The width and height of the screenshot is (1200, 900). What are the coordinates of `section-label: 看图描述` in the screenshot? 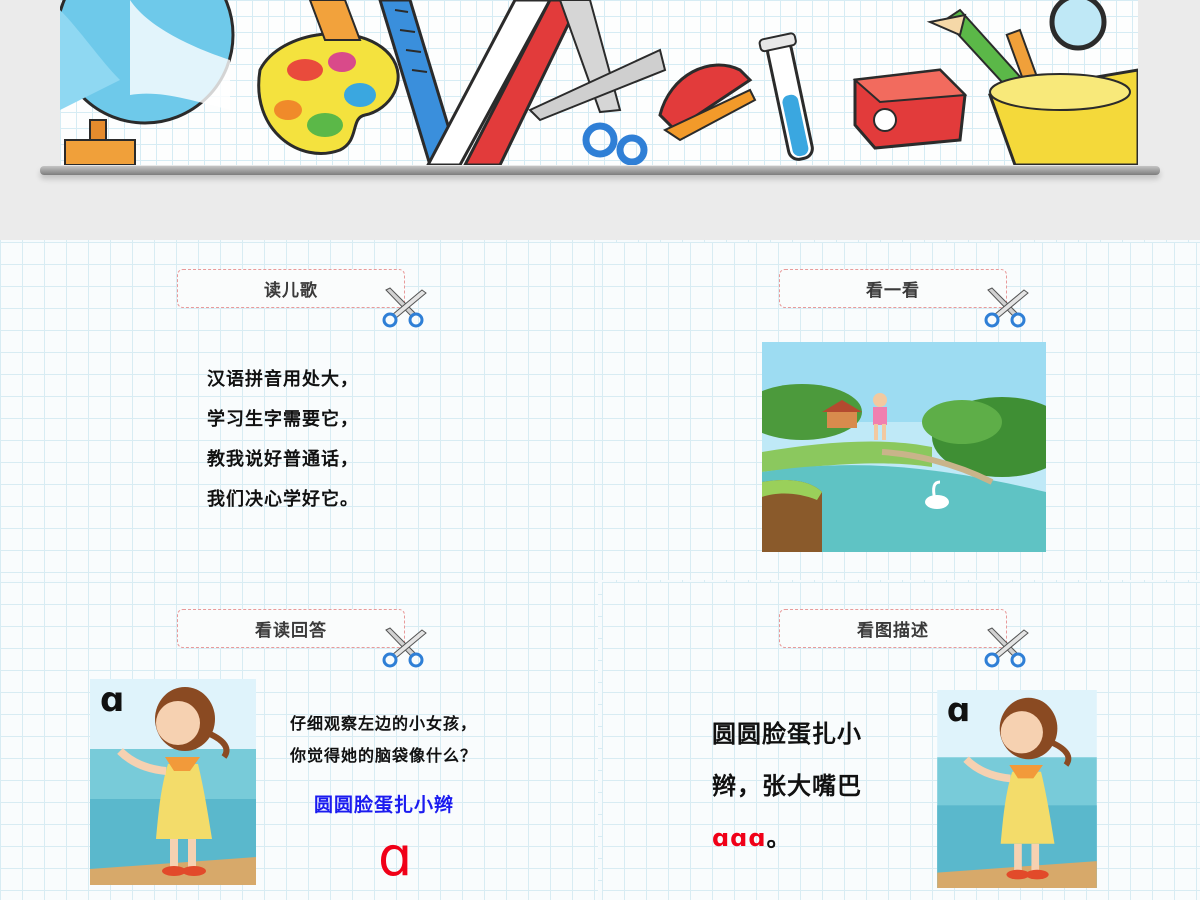 It's located at (893, 628).